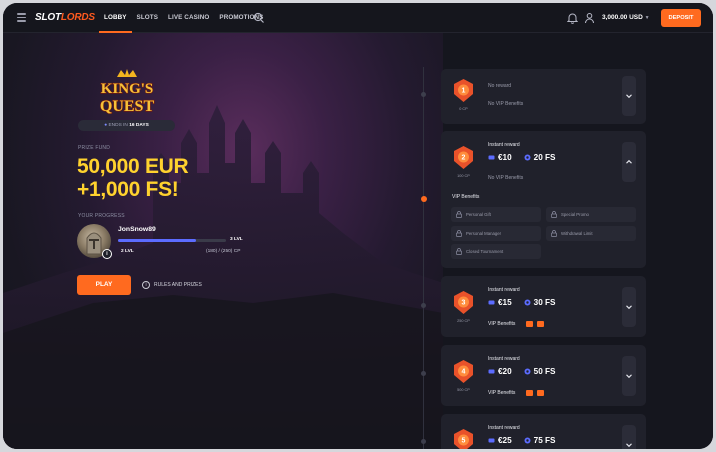  What do you see at coordinates (65, 17) in the screenshot?
I see `site-logo: SLOTLORDS` at bounding box center [65, 17].